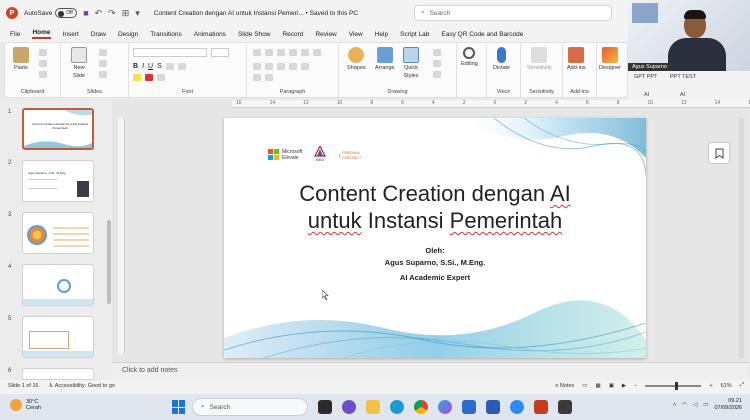 The width and height of the screenshot is (750, 420). Describe the element at coordinates (728, 405) in the screenshot. I see `clock: 09.21 07/09/2026` at that location.